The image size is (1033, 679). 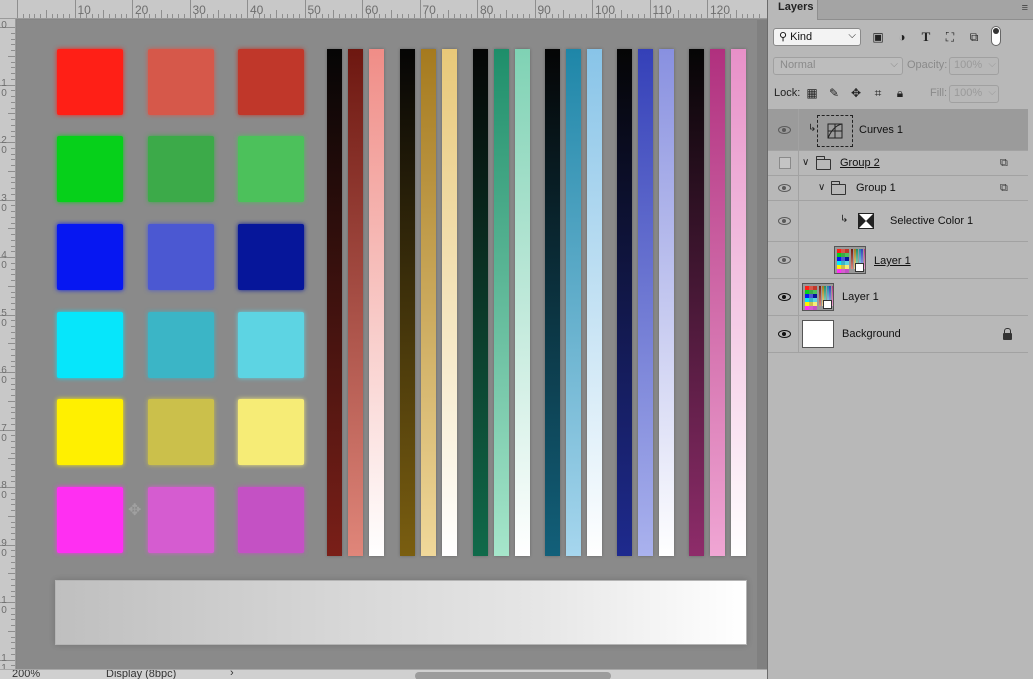 What do you see at coordinates (898, 188) in the screenshot?
I see `layer-row-group-1: ∨ Group 1 ⧉` at bounding box center [898, 188].